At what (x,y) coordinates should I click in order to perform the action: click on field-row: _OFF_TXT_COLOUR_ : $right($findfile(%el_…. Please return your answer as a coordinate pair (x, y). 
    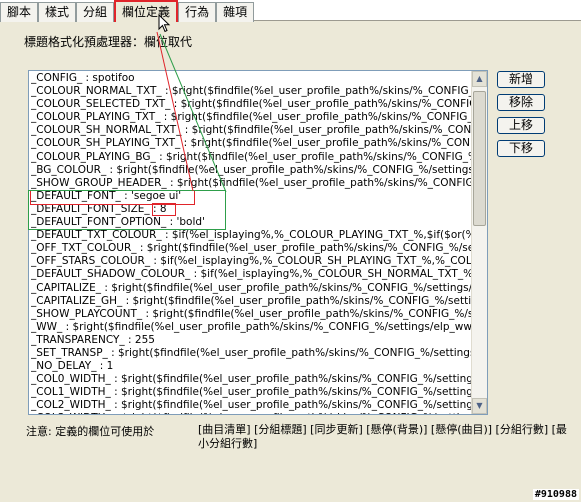
    Looking at the image, I should click on (251, 248).